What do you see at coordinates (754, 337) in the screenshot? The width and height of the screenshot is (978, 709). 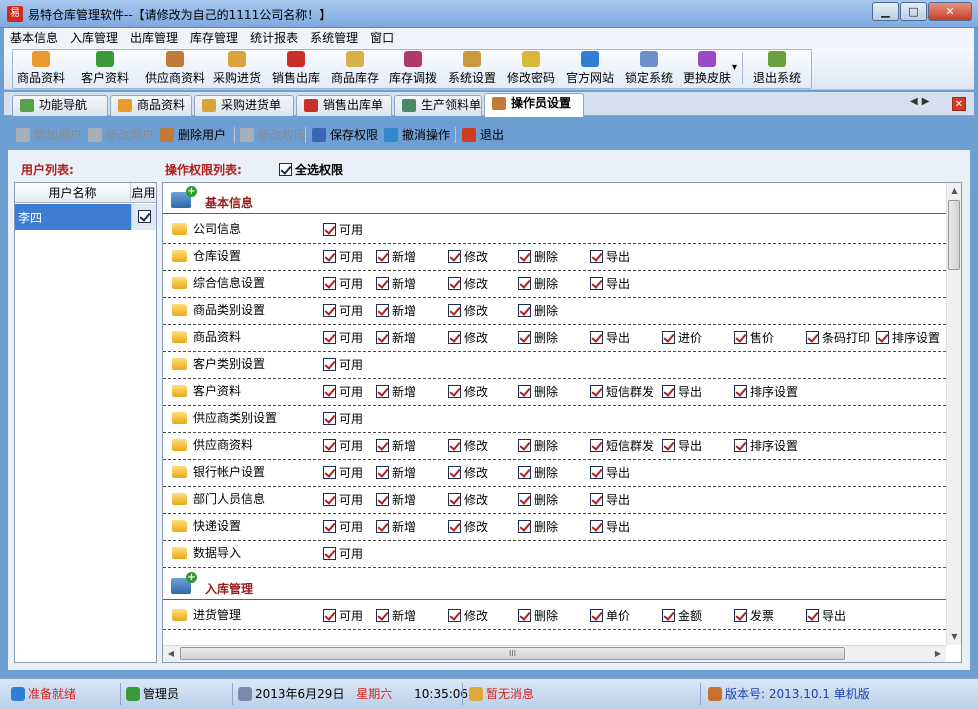 I see `permission-option: 售价` at bounding box center [754, 337].